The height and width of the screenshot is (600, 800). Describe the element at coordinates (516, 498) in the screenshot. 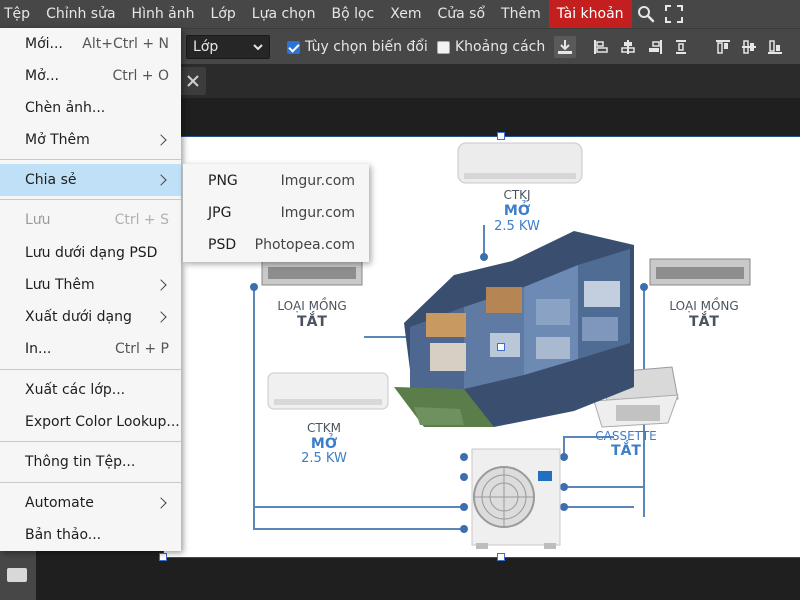

I see `outdoor-unit` at that location.